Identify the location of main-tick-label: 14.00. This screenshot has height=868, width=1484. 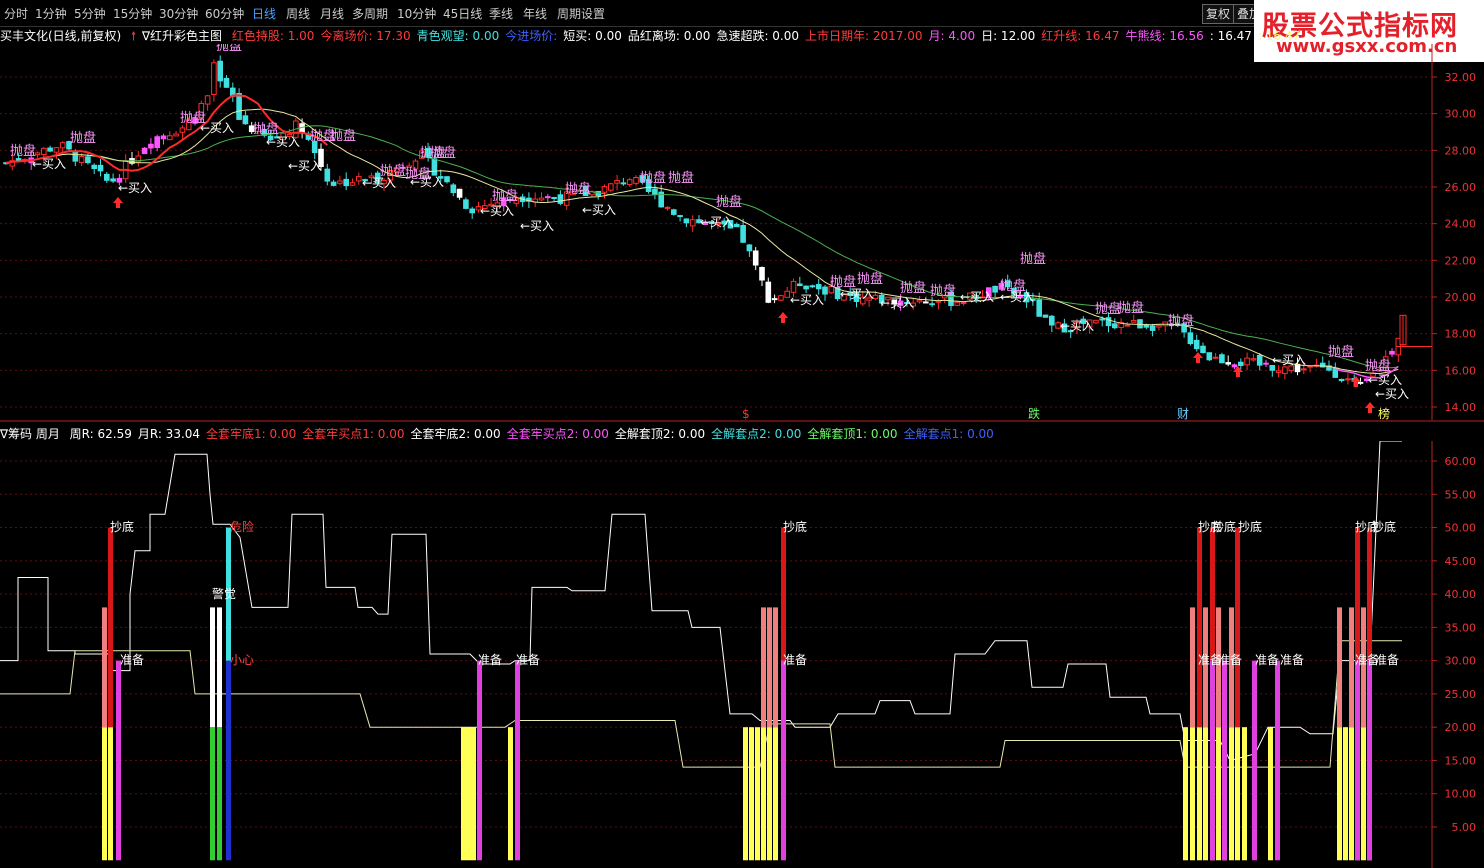
(1461, 407).